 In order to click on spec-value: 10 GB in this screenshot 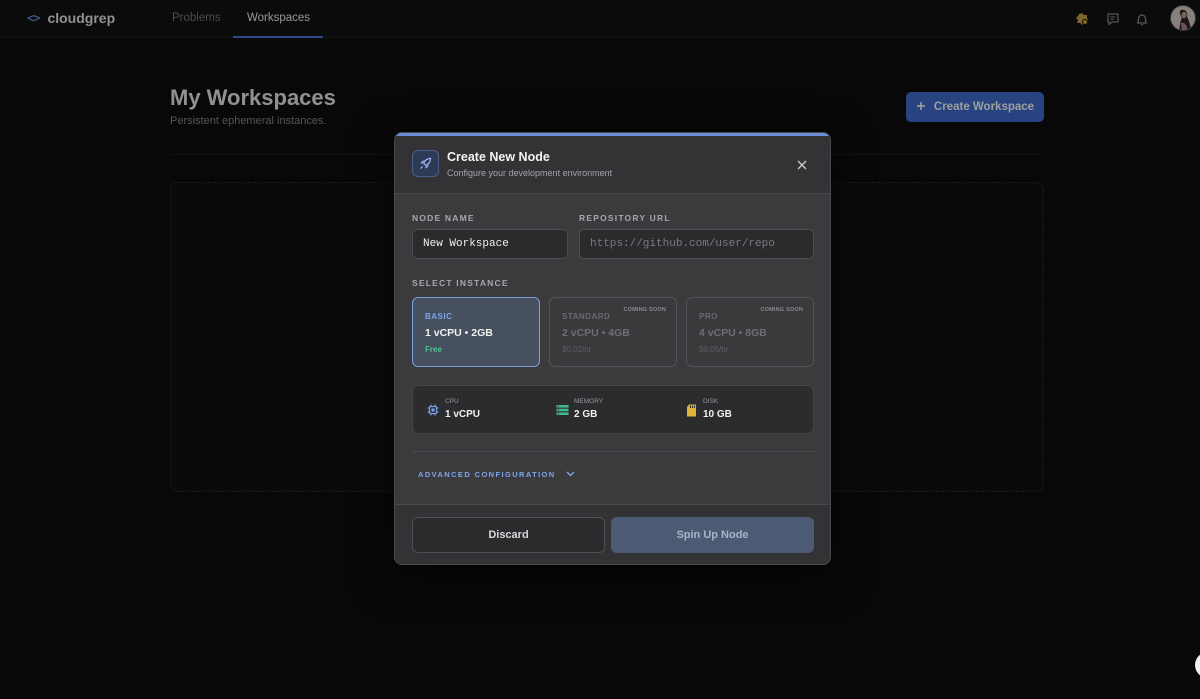, I will do `click(717, 414)`.